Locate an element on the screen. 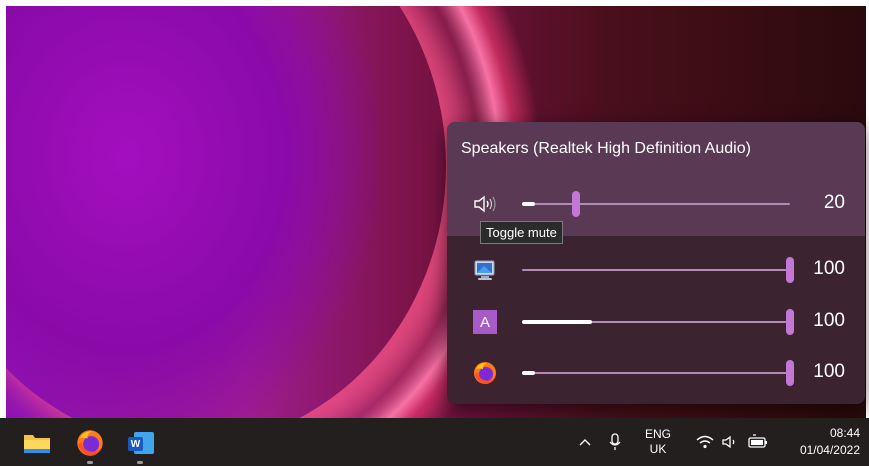  input-language-indicator: ENG UK is located at coordinates (658, 442).